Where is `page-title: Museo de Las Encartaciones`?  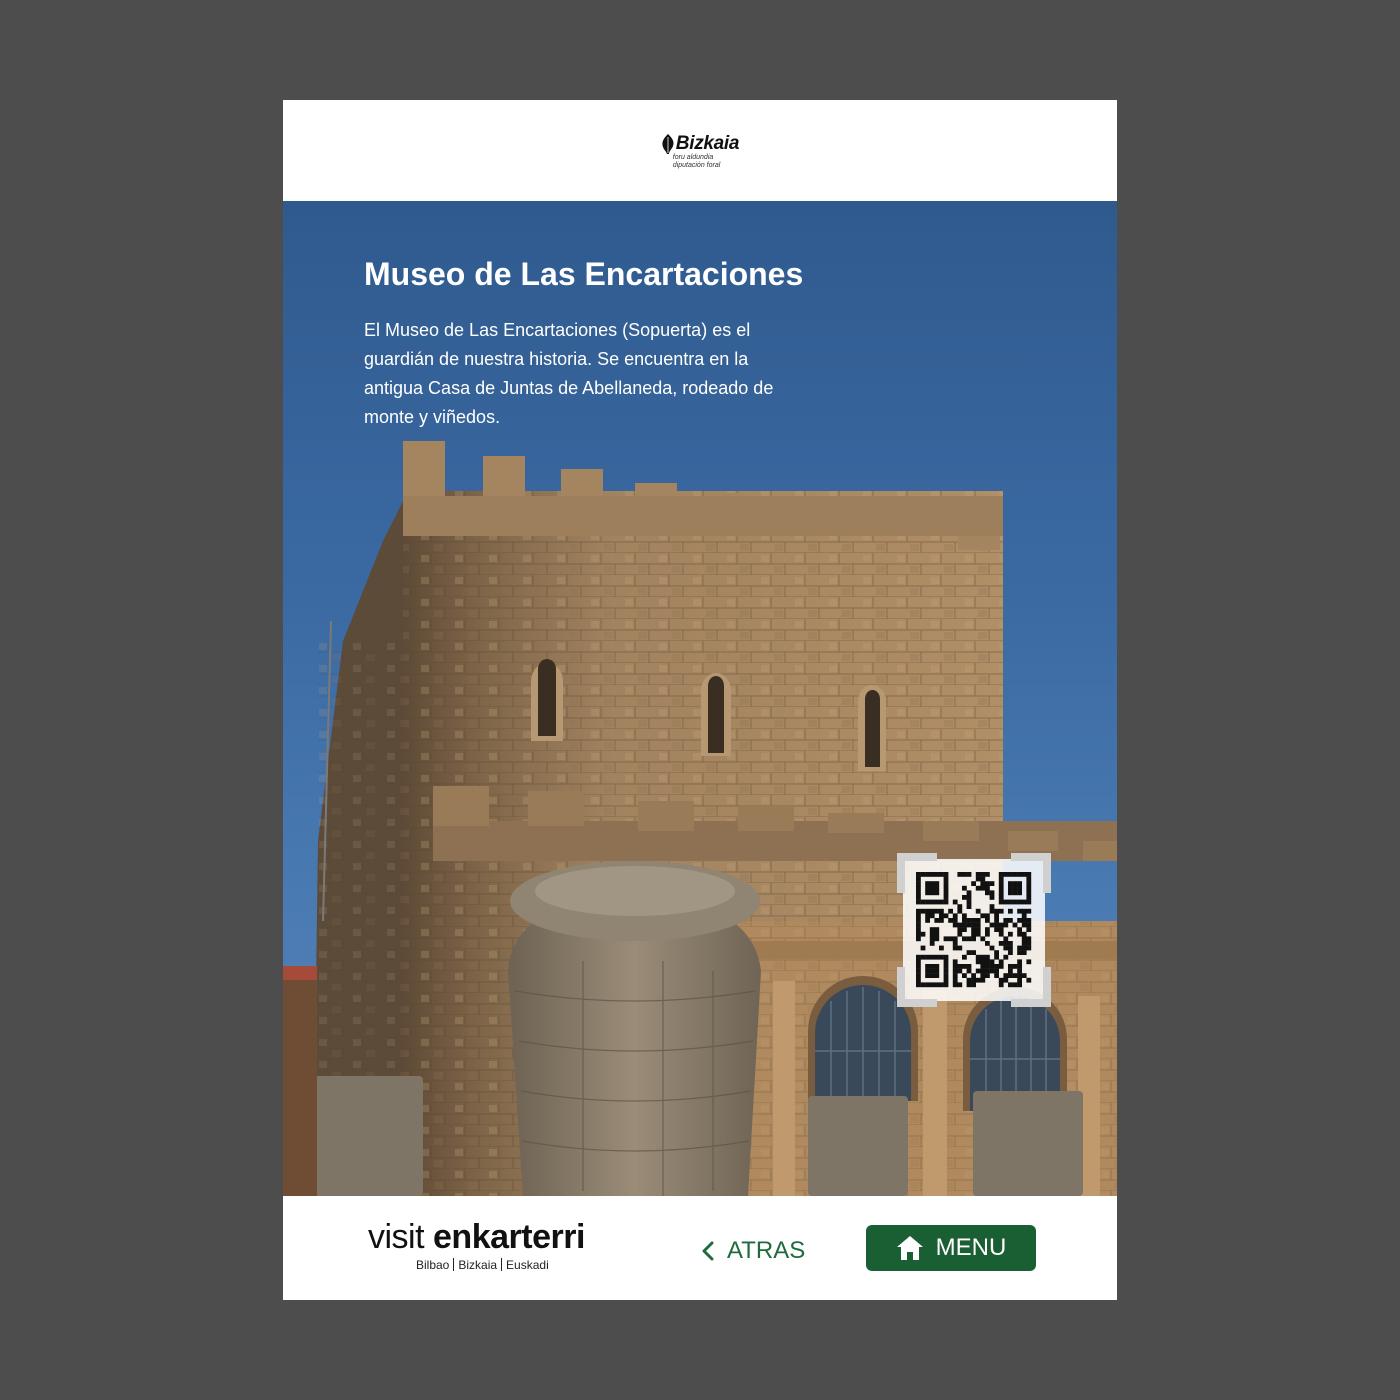
page-title: Museo de Las Encartaciones is located at coordinates (584, 274).